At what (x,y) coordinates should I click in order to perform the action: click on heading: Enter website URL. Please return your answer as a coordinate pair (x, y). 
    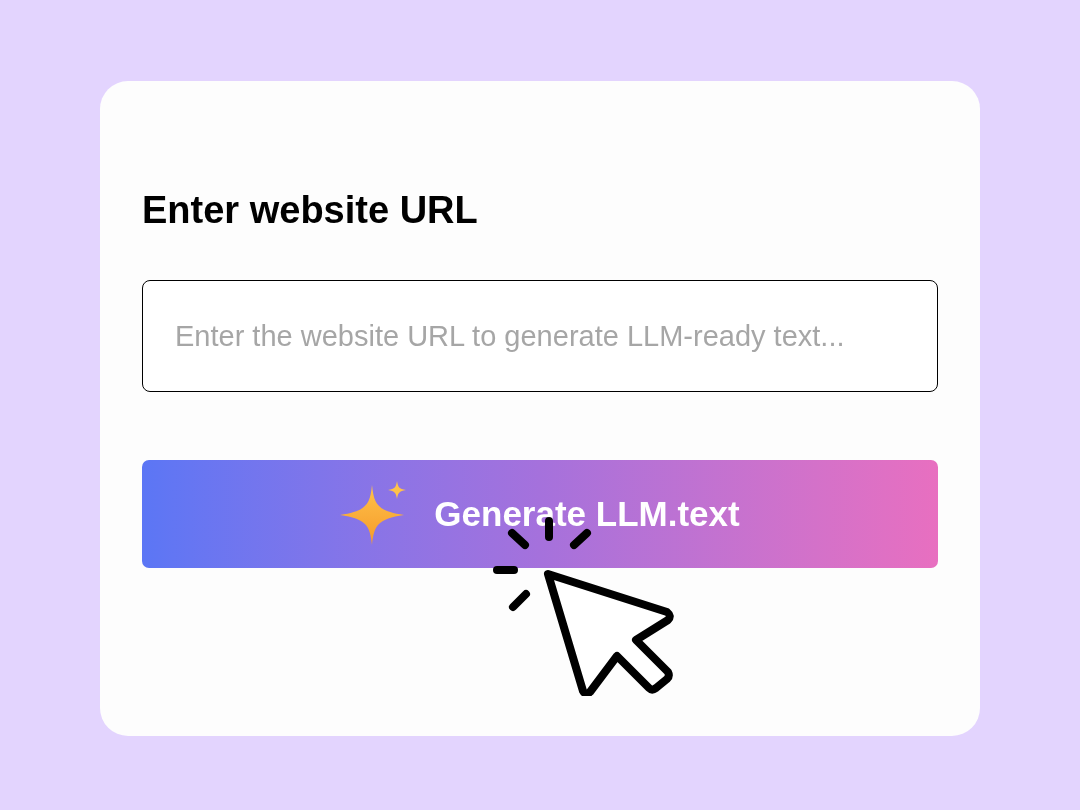
    Looking at the image, I should click on (310, 210).